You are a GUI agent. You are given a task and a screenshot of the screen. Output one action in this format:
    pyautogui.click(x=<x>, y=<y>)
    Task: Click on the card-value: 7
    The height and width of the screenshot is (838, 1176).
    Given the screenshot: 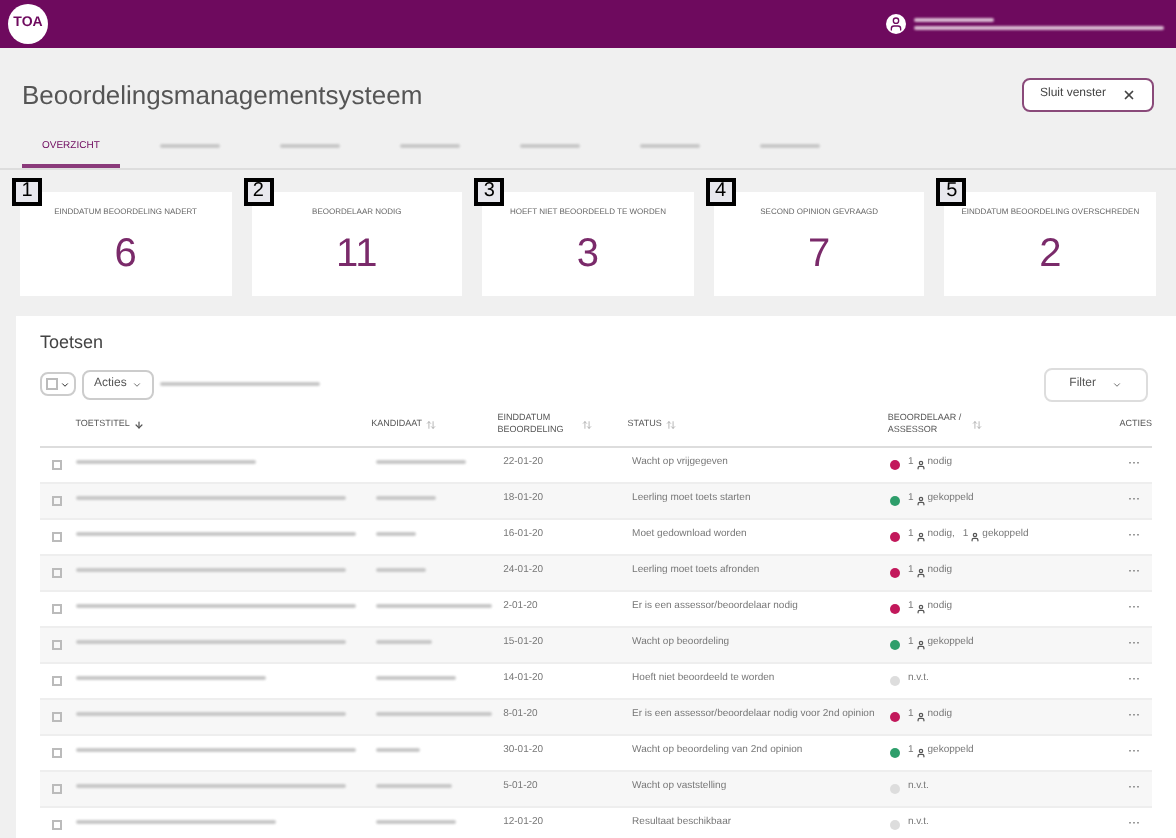 What is the action you would take?
    pyautogui.click(x=819, y=254)
    